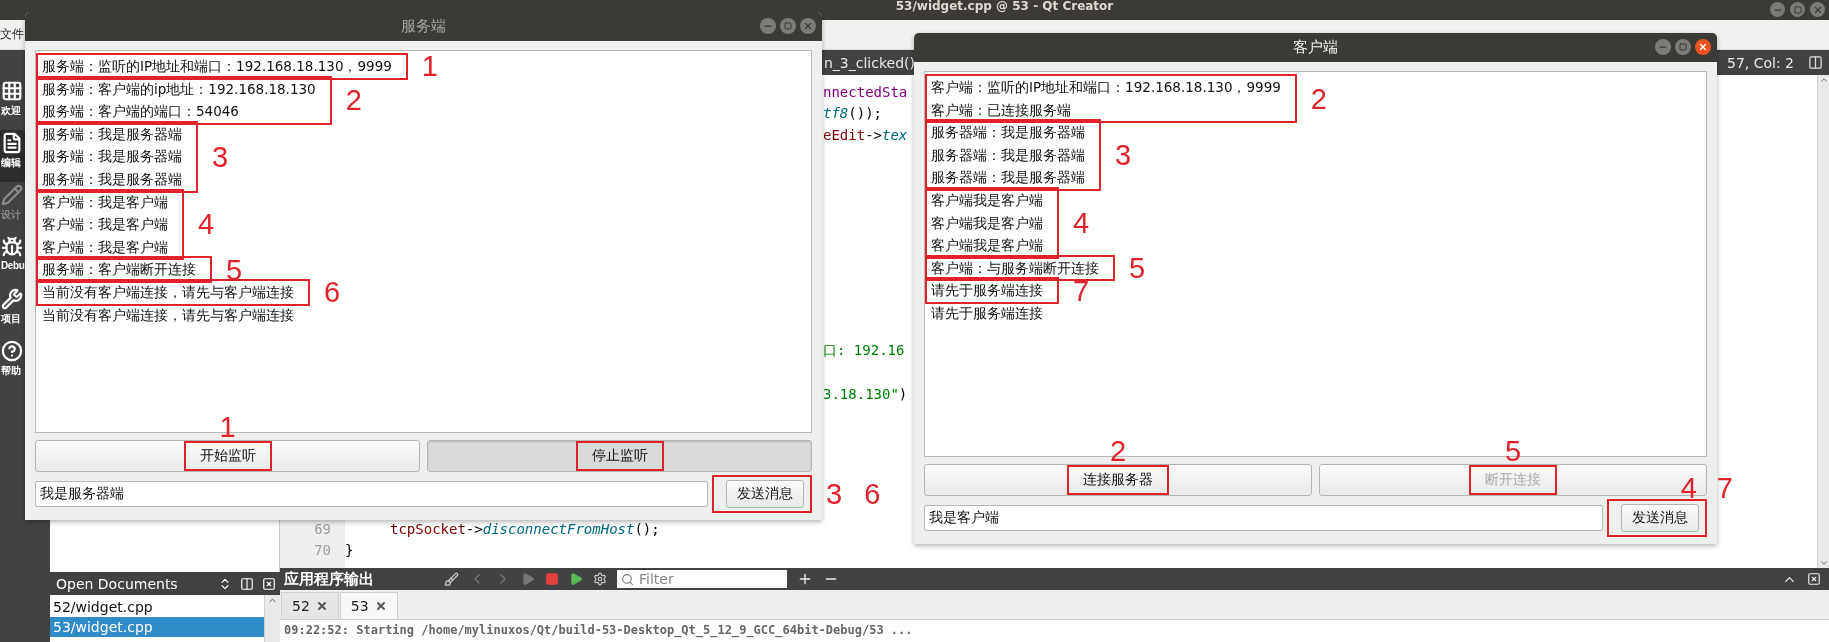  What do you see at coordinates (852, 113) in the screenshot?
I see `code-line: tf8());` at bounding box center [852, 113].